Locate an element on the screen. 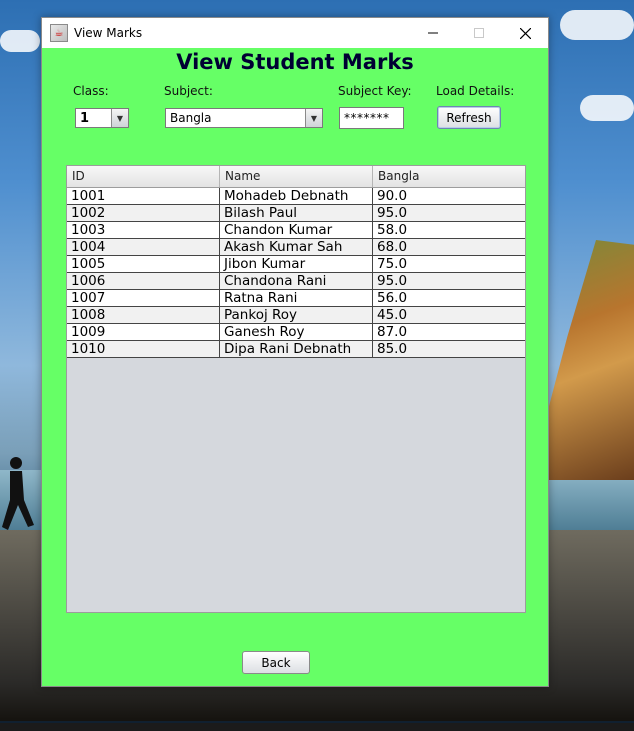 The image size is (634, 731). table-row: 1002 Bilash Paul 95.0 is located at coordinates (296, 213).